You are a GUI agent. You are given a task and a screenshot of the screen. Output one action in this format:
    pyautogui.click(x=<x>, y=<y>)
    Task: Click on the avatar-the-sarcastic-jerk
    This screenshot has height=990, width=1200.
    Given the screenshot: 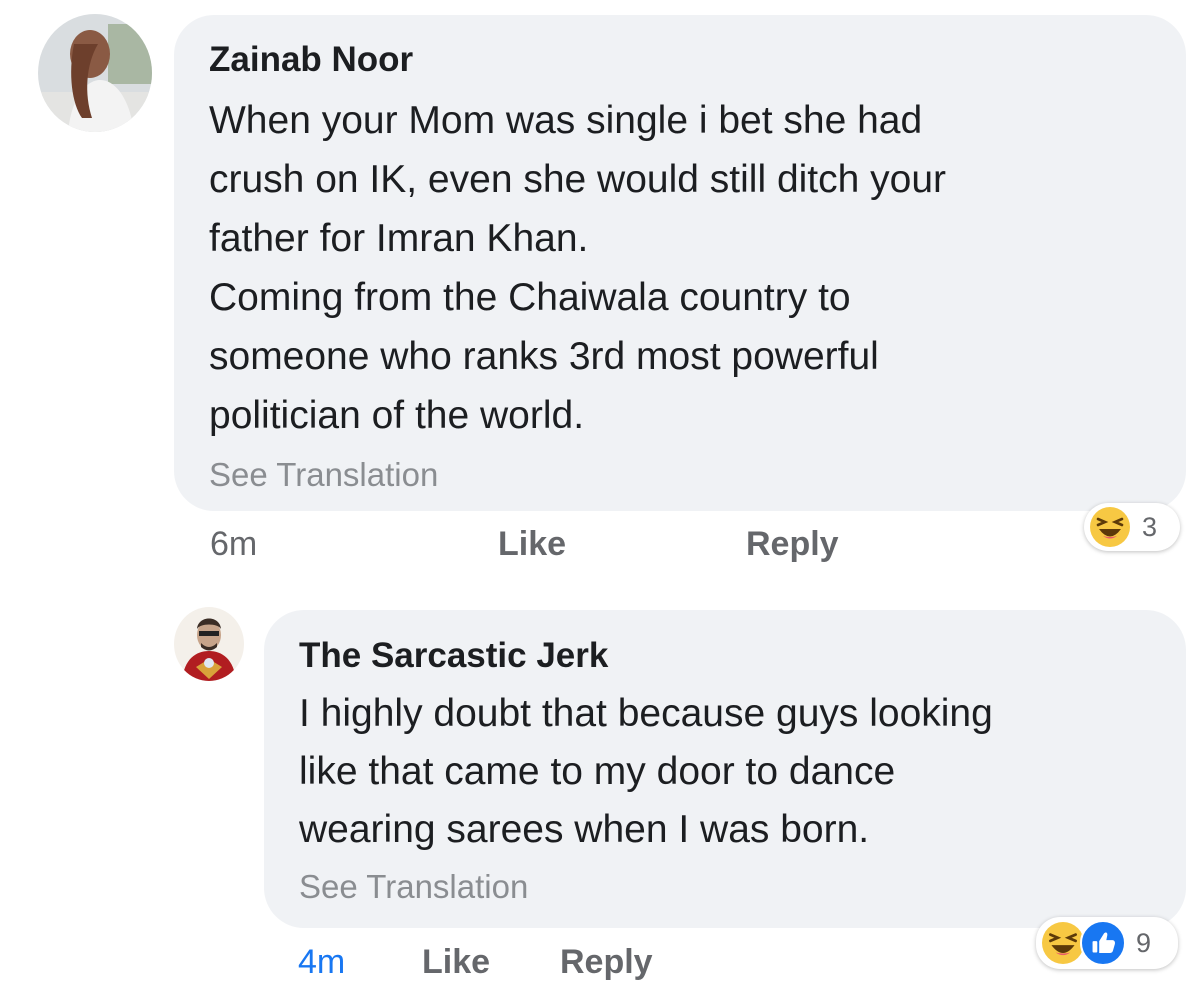 What is the action you would take?
    pyautogui.click(x=209, y=644)
    